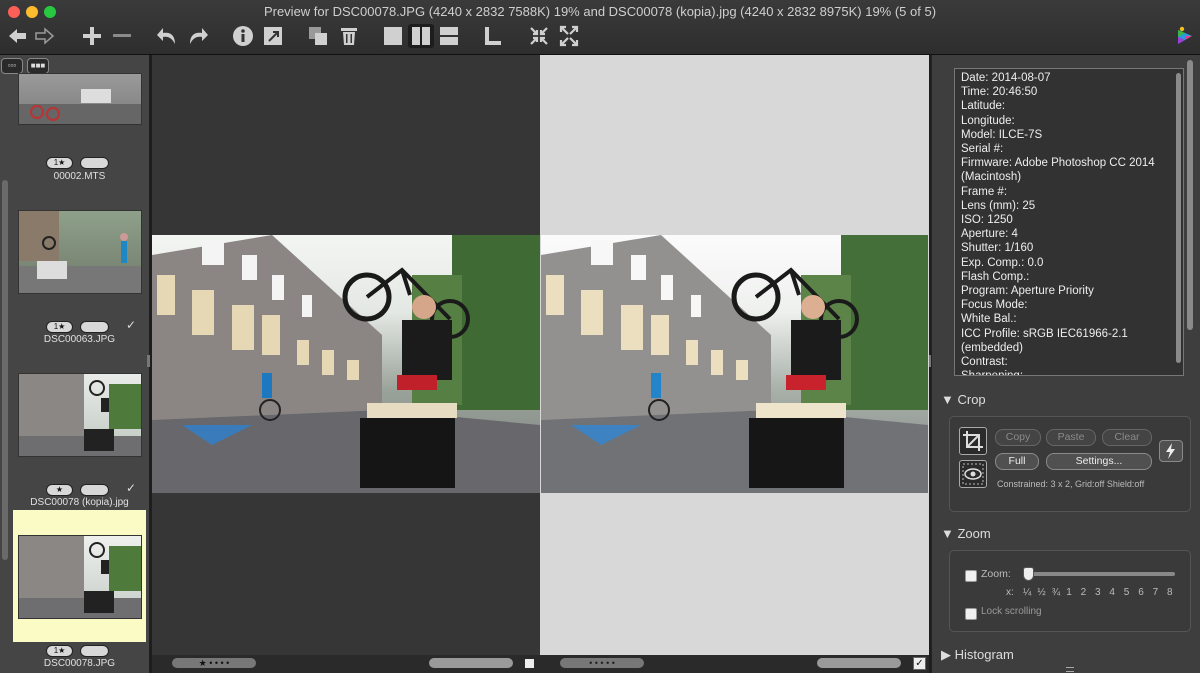  I want to click on lightning-icon, so click(1171, 451).